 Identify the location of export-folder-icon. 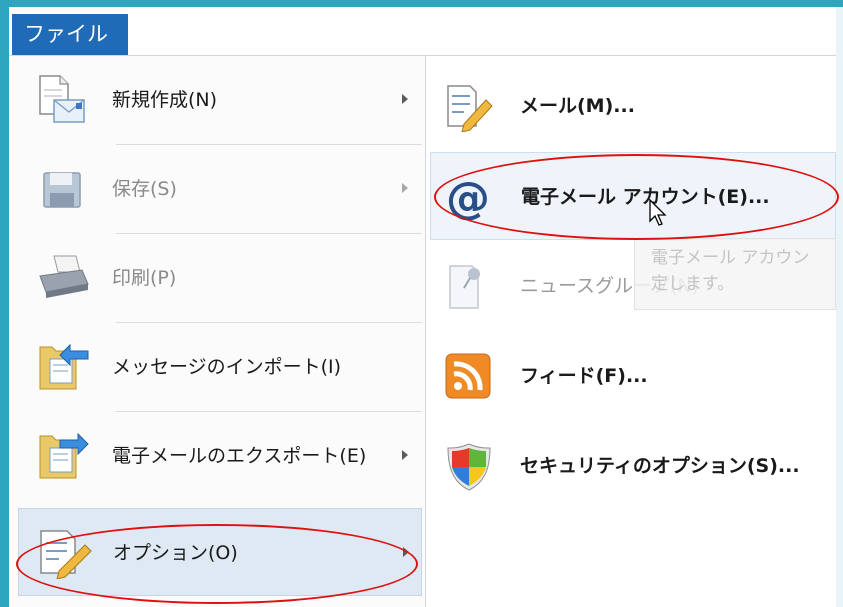
(65, 456).